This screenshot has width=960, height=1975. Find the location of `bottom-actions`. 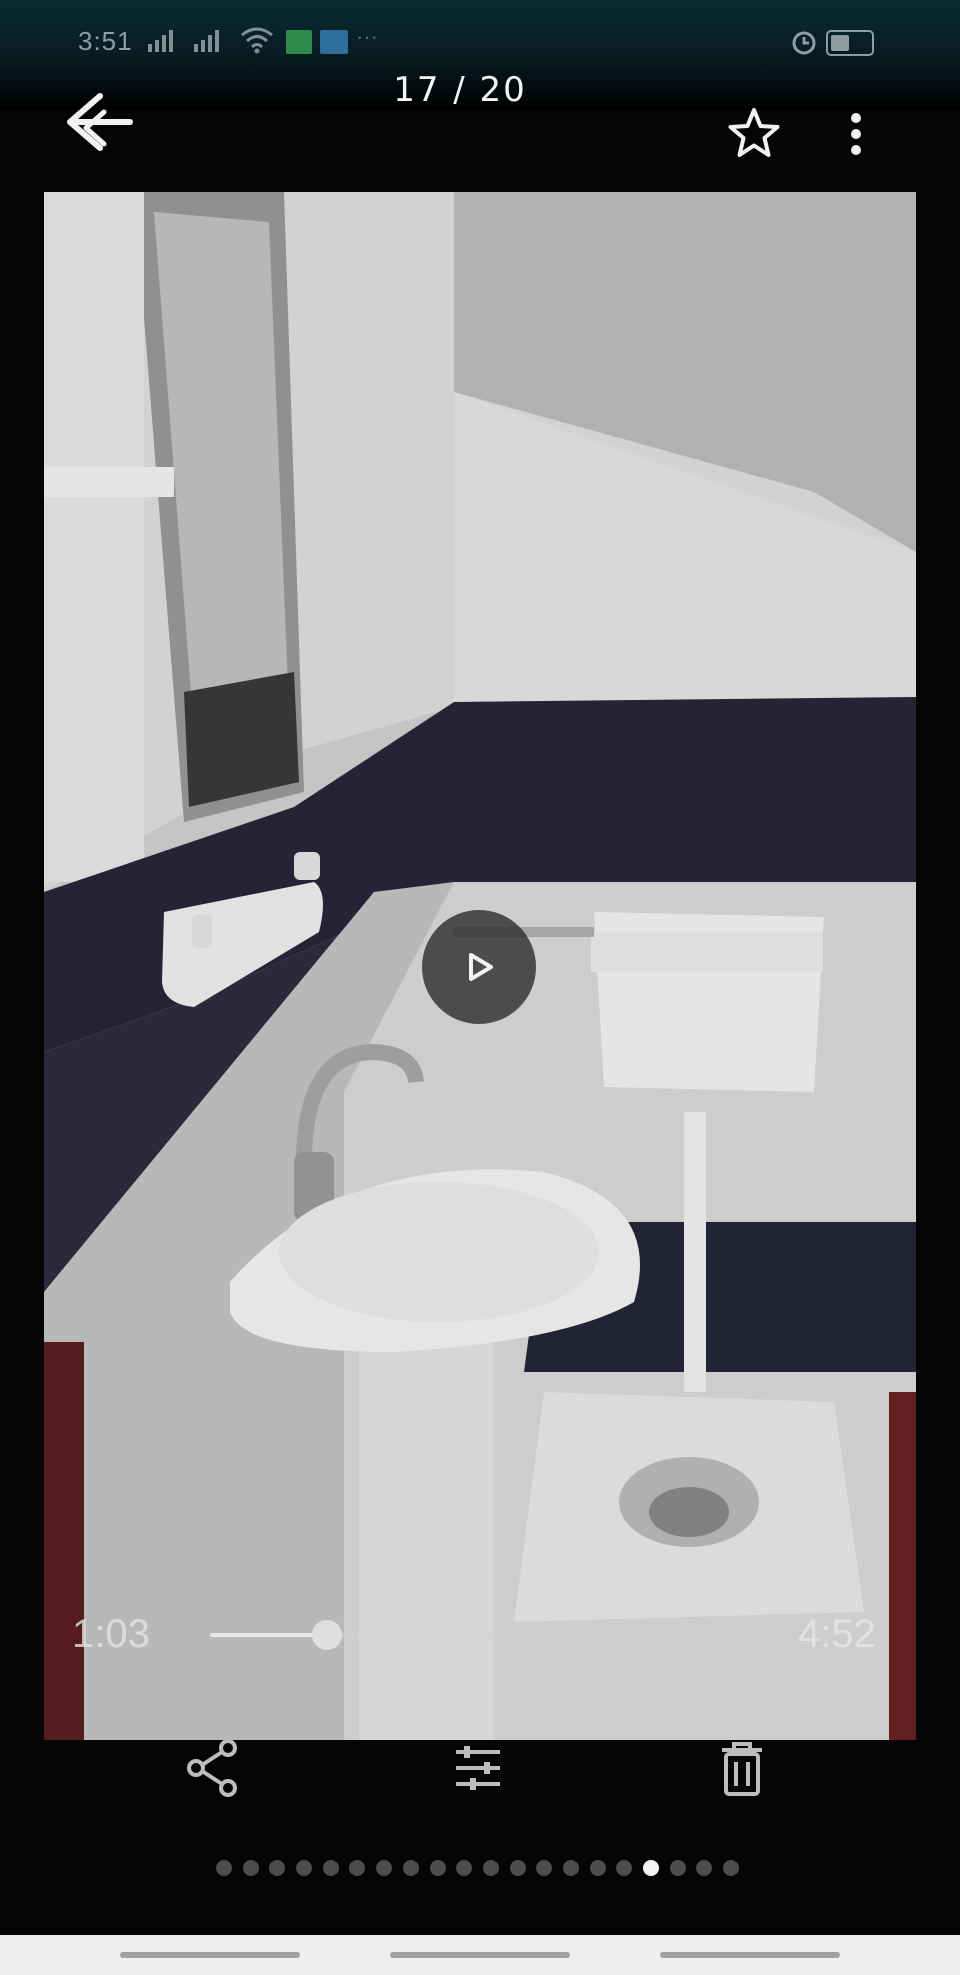

bottom-actions is located at coordinates (480, 1781).